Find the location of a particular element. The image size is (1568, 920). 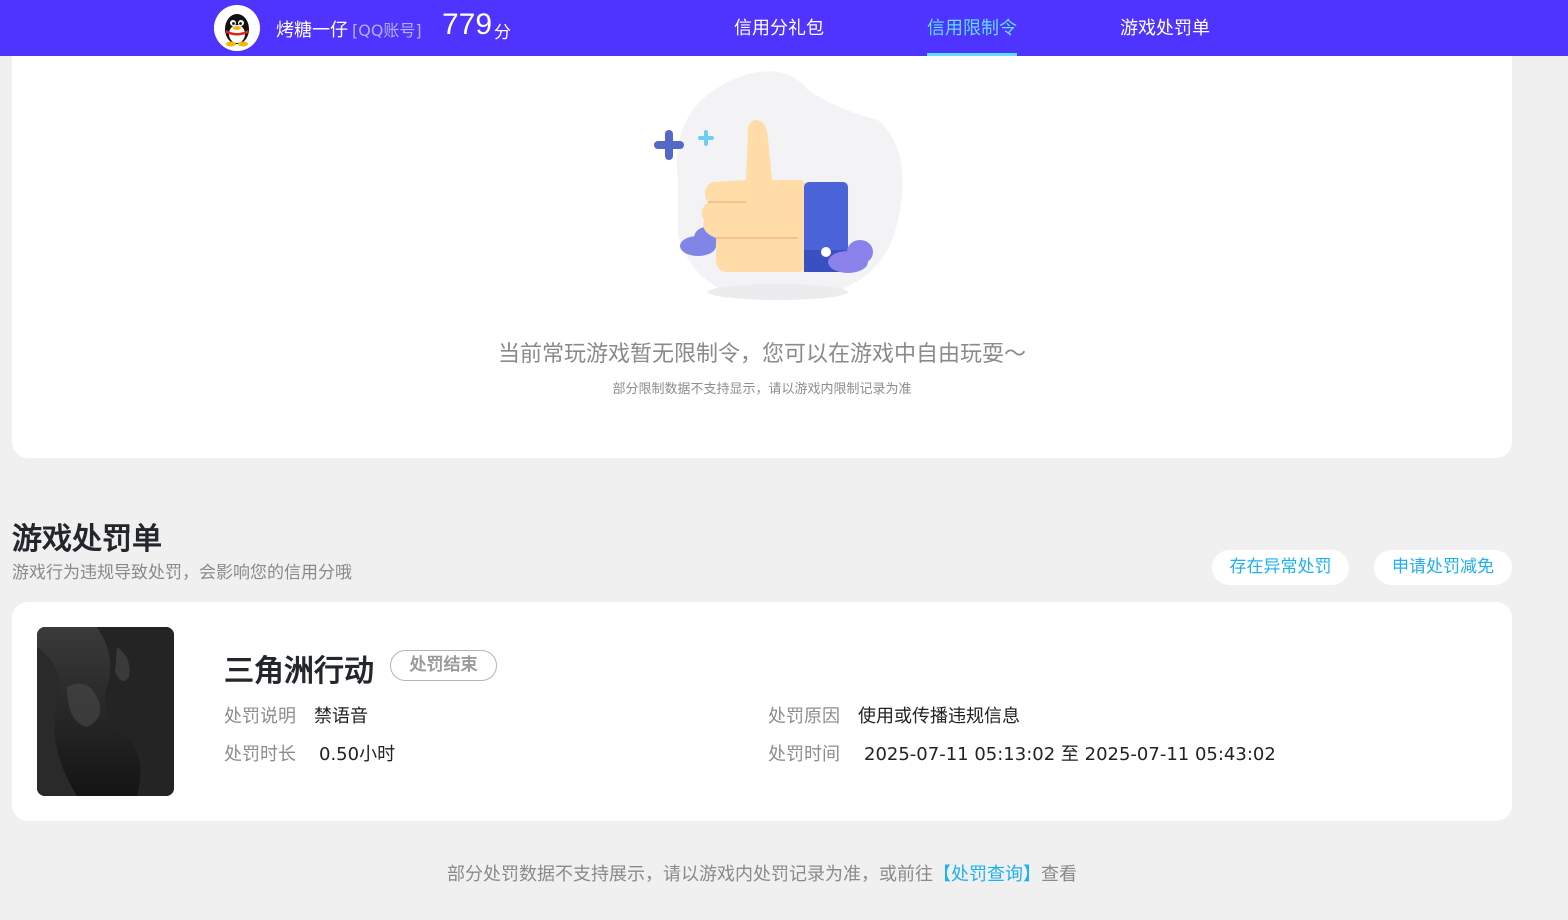

penalty-time-label: 处罚时间 is located at coordinates (804, 754).